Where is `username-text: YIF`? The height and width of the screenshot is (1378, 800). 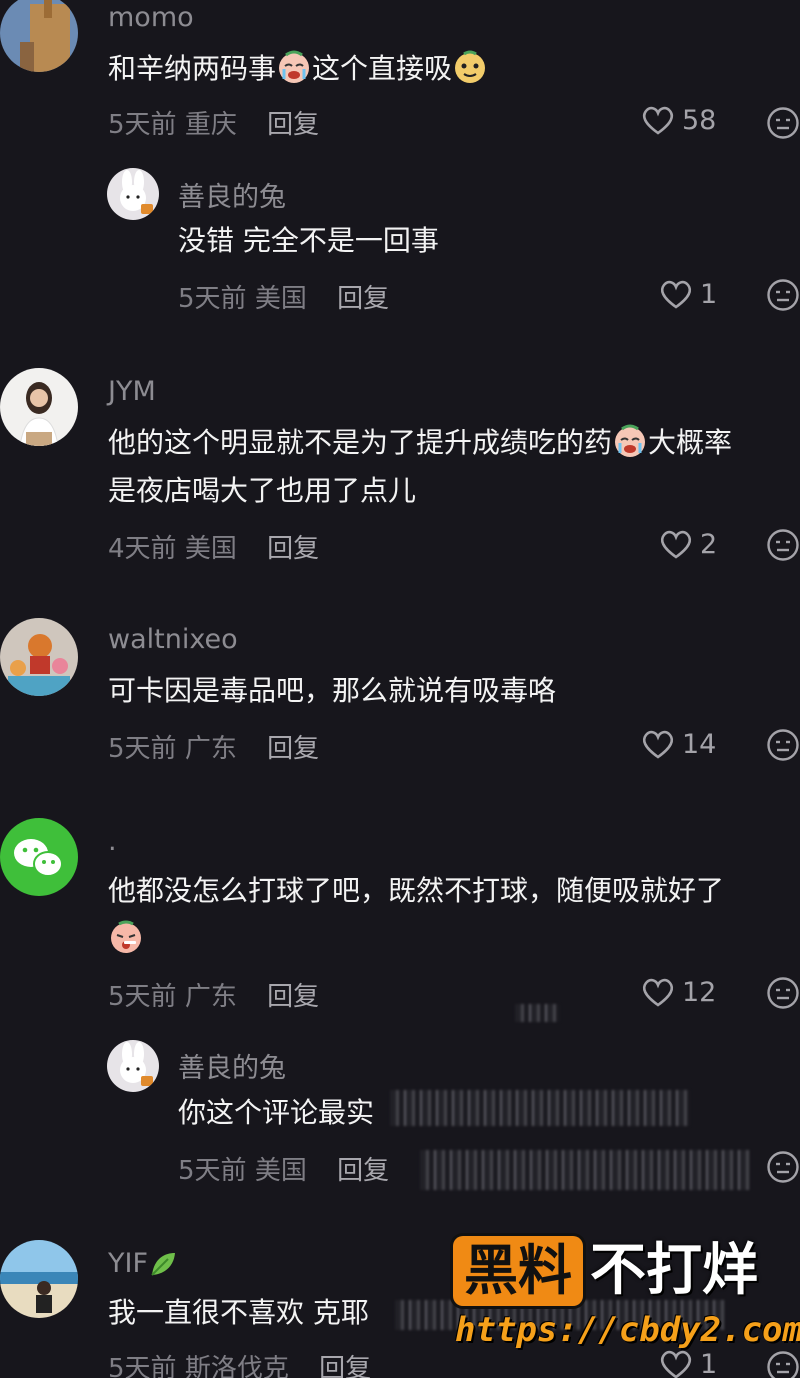
username-text: YIF is located at coordinates (128, 1263).